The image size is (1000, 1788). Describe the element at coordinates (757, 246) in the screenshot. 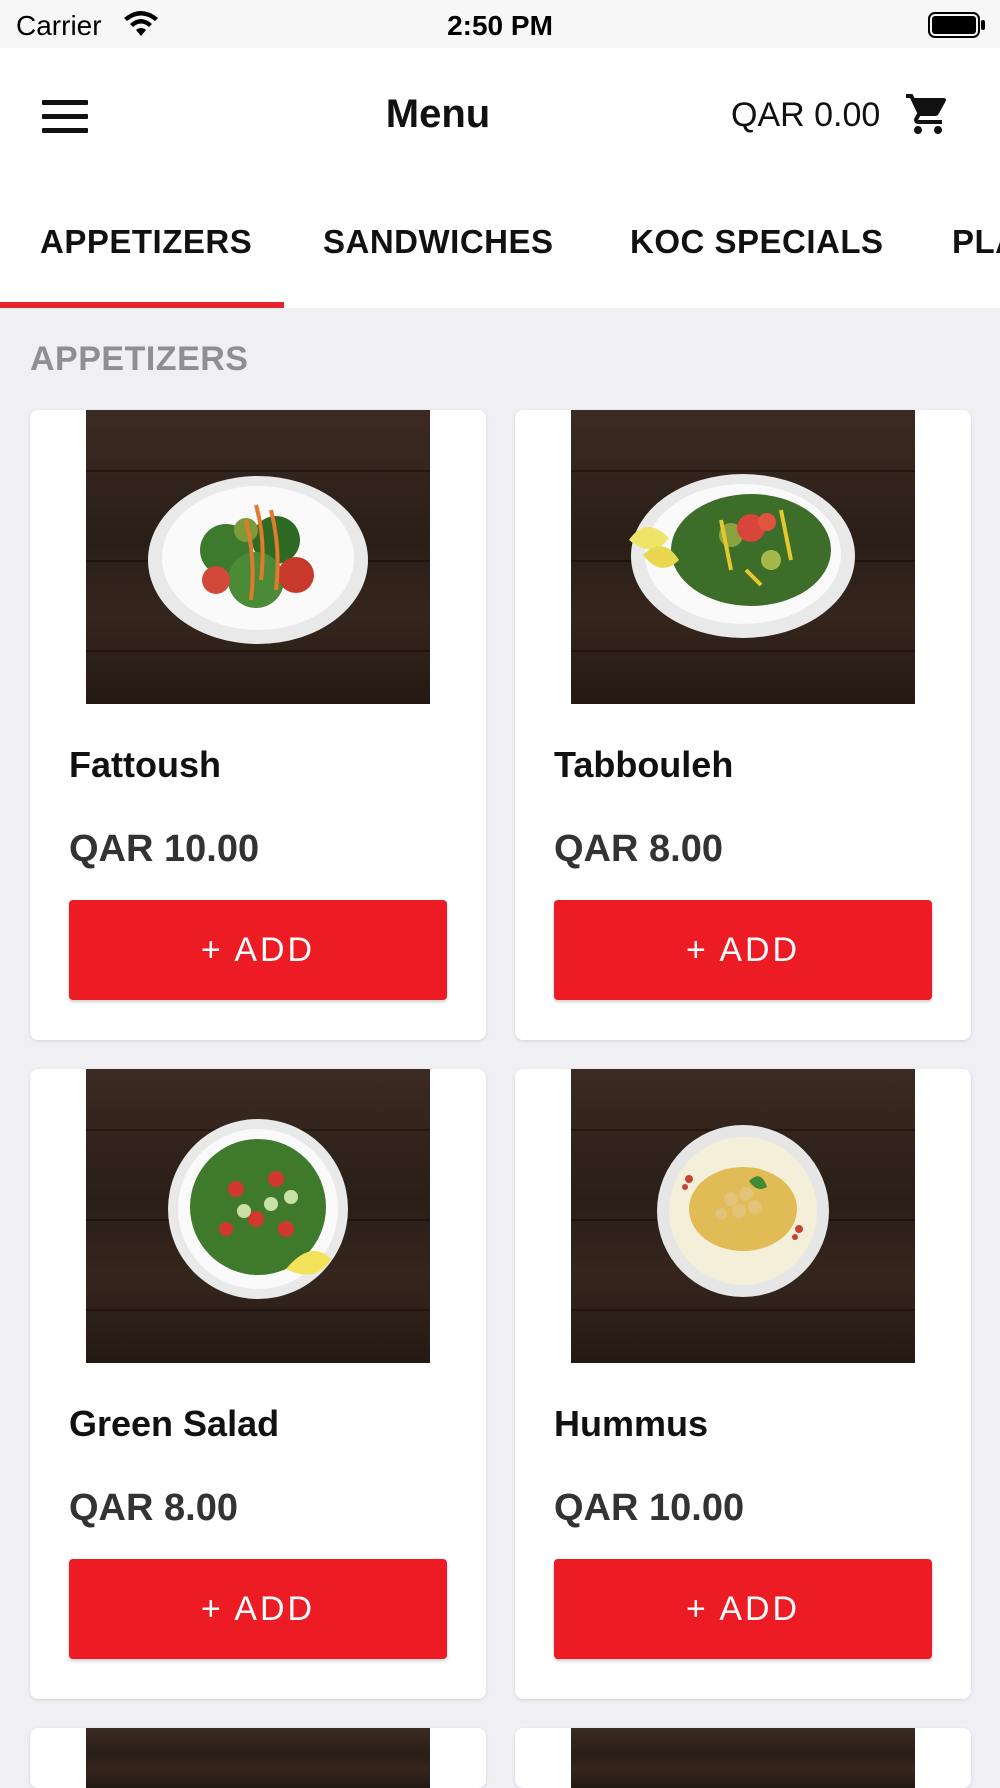

I see `tab-koc-specials: KOC SPECIALS` at that location.